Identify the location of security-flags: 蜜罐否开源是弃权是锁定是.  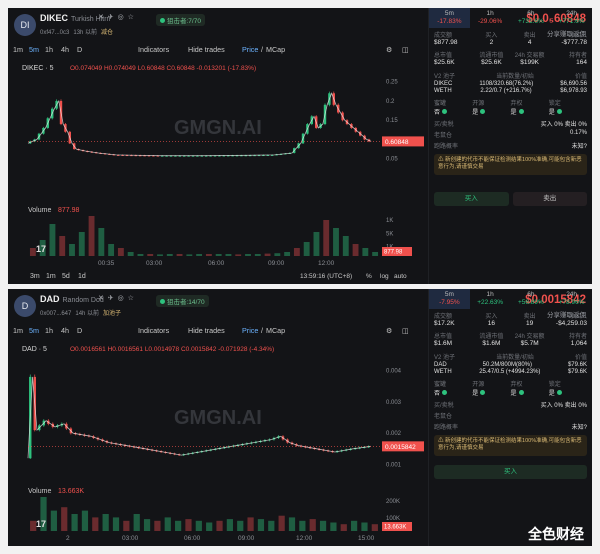
(510, 107).